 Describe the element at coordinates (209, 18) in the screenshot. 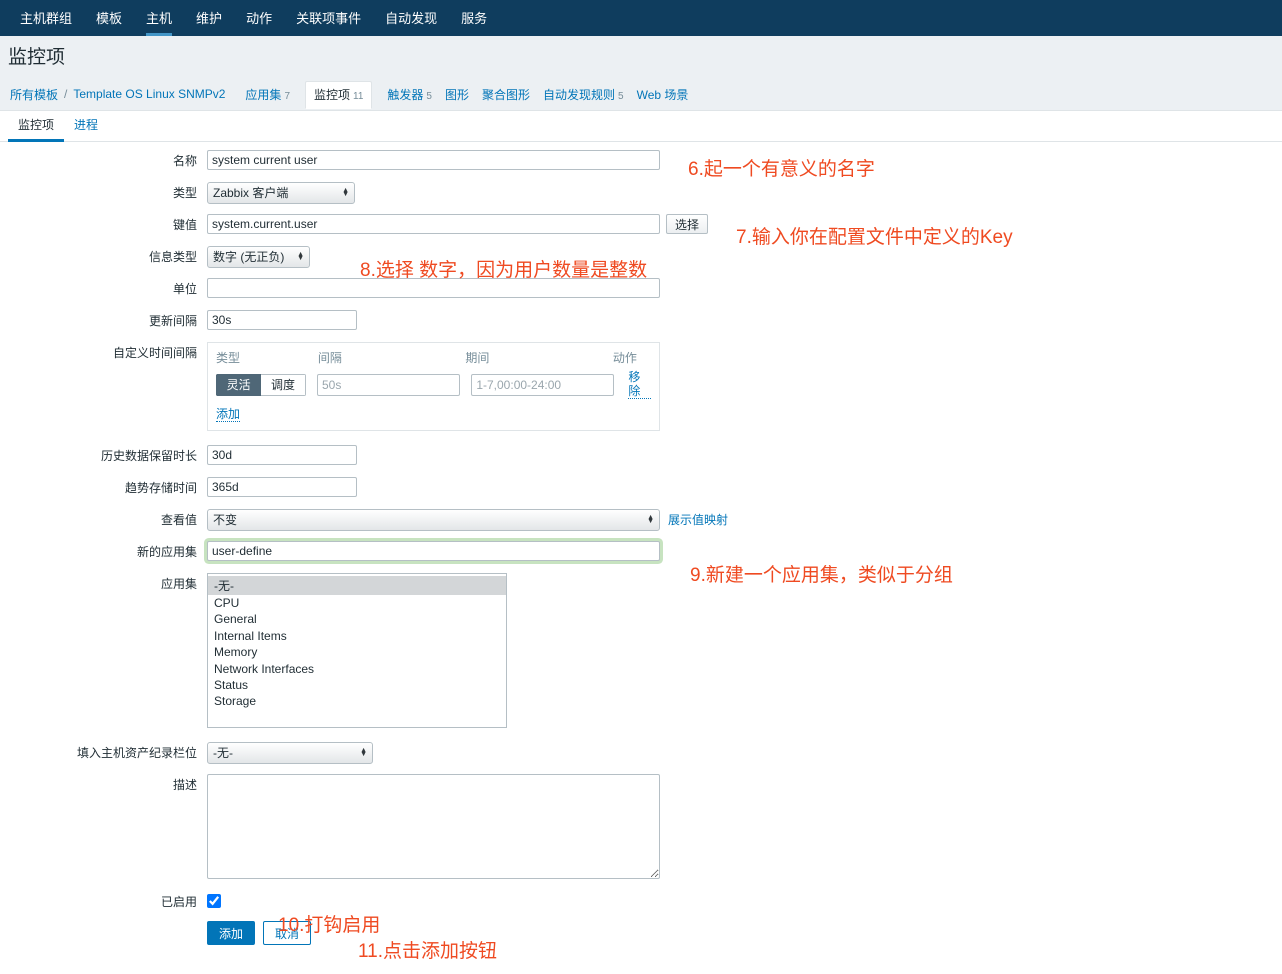

I see `nav-item-3: 维护` at that location.